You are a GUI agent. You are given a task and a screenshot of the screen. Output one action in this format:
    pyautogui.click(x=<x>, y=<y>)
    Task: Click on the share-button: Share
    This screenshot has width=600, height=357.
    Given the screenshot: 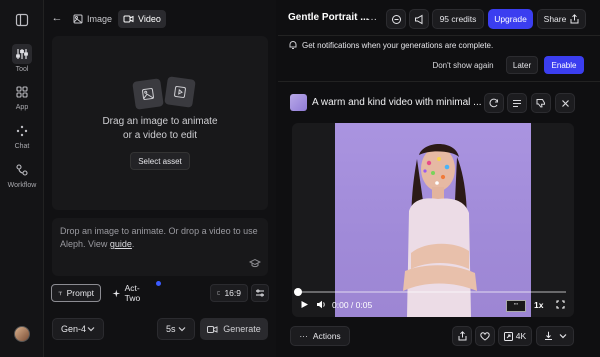 What is the action you would take?
    pyautogui.click(x=561, y=19)
    